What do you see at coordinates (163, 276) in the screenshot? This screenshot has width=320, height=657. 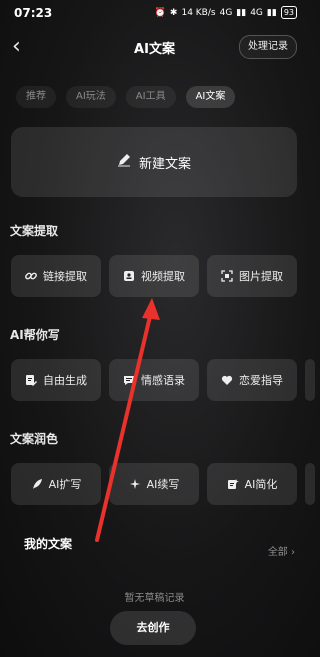 I see `video-extract-label: 视频提取` at bounding box center [163, 276].